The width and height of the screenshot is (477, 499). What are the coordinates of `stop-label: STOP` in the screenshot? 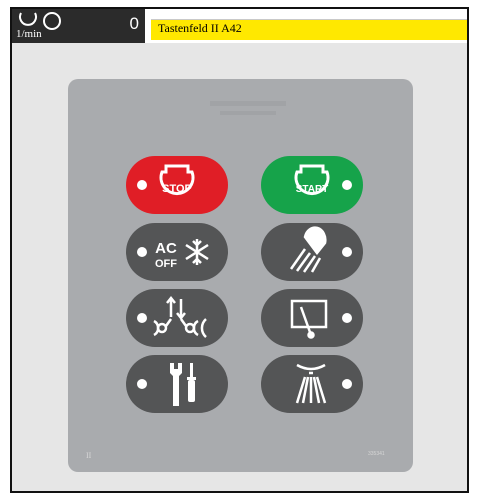 It's located at (177, 189).